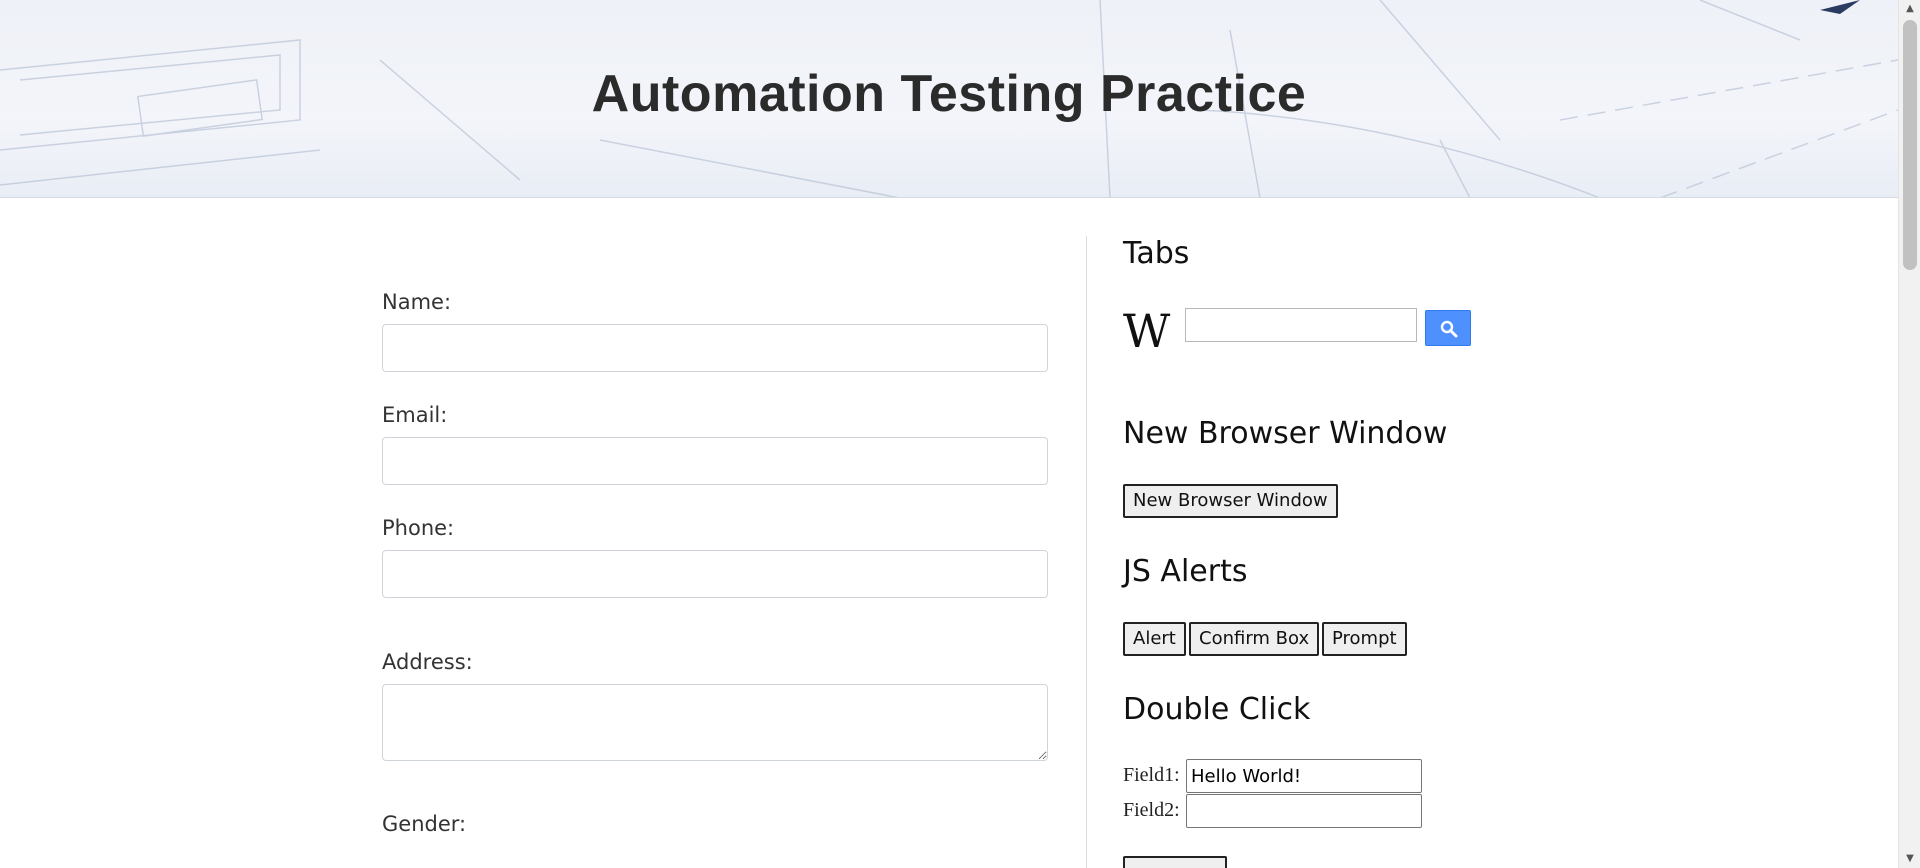 Image resolution: width=1920 pixels, height=868 pixels. What do you see at coordinates (1301, 325) in the screenshot?
I see `wikipedia-search-input` at bounding box center [1301, 325].